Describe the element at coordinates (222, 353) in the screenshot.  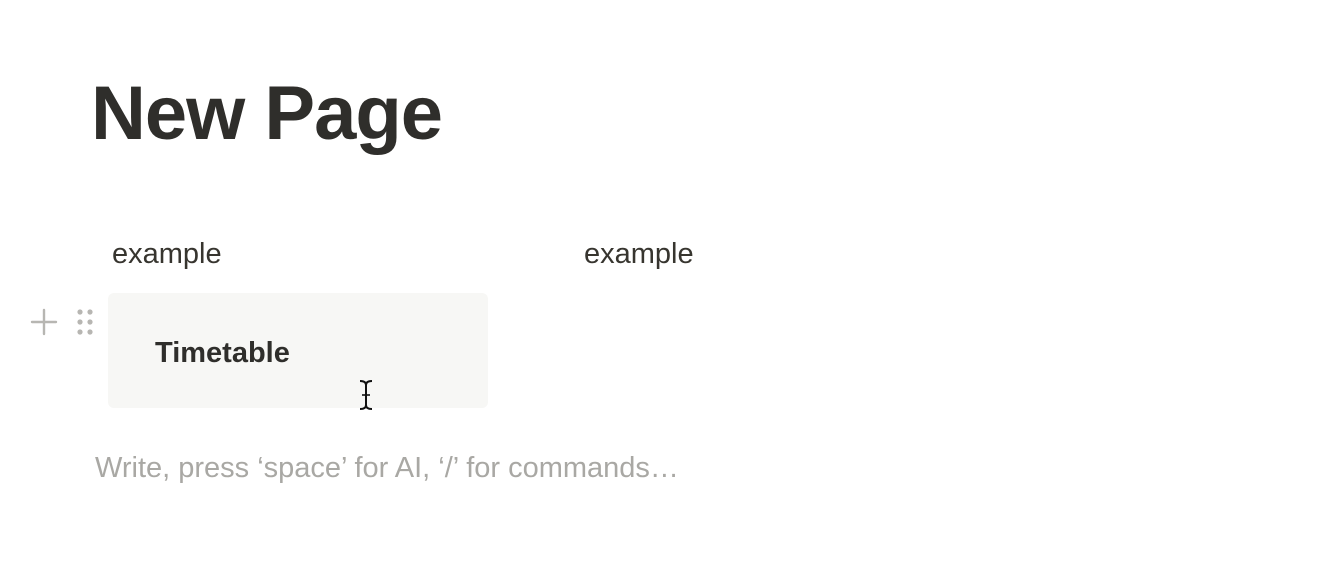
I see `timetable-block-title: Timetable` at that location.